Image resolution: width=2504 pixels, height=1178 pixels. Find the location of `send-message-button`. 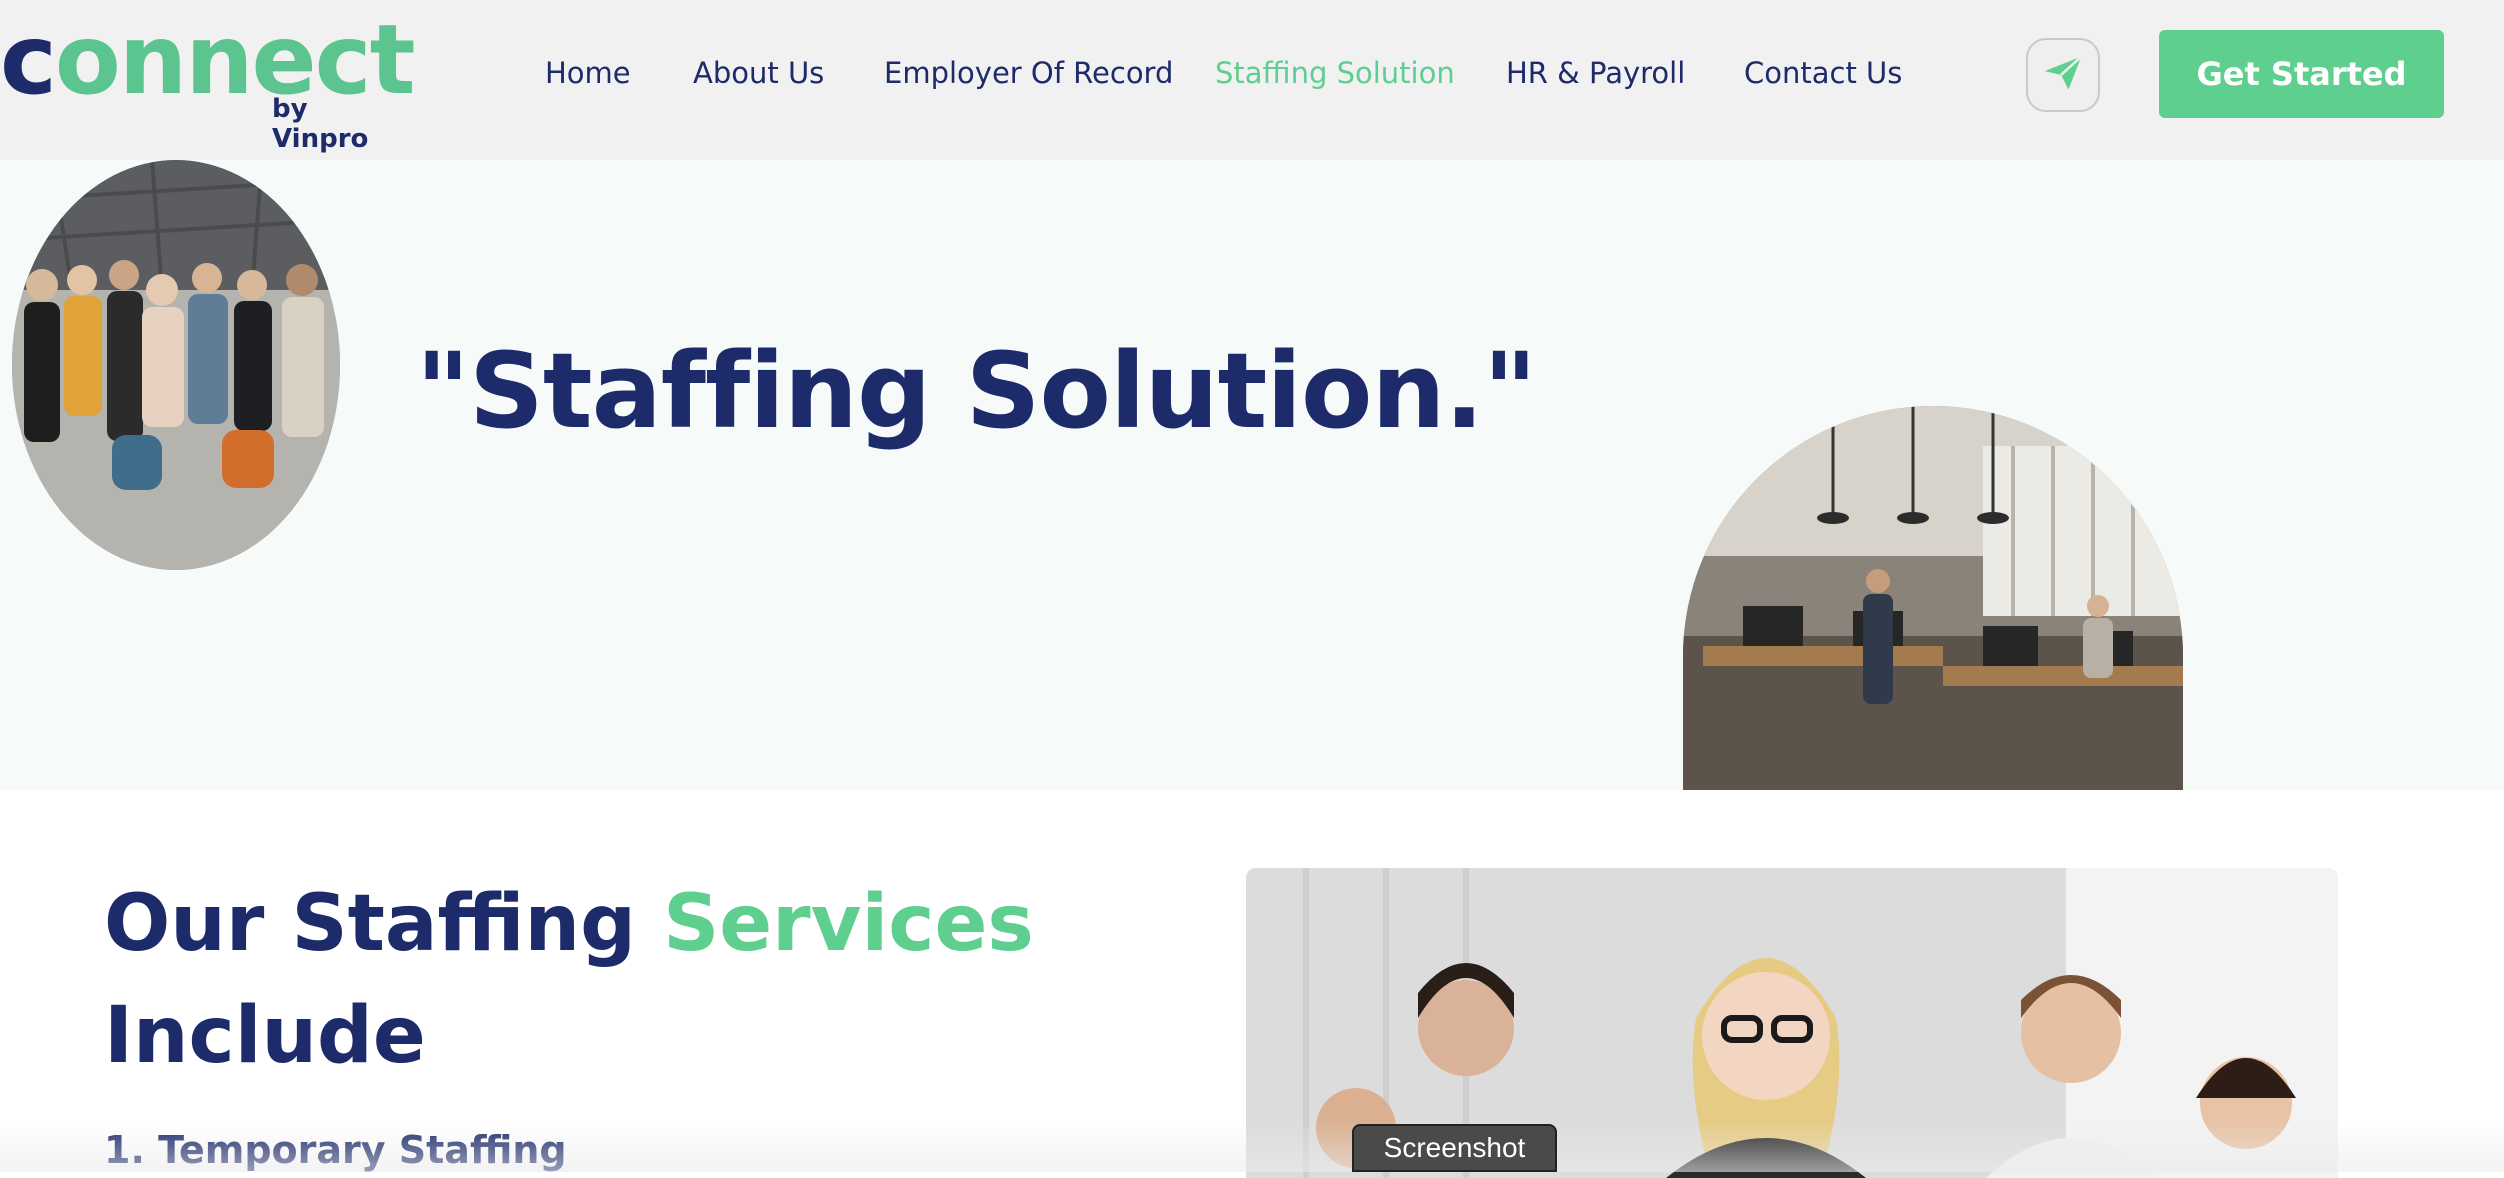

send-message-button is located at coordinates (2063, 75).